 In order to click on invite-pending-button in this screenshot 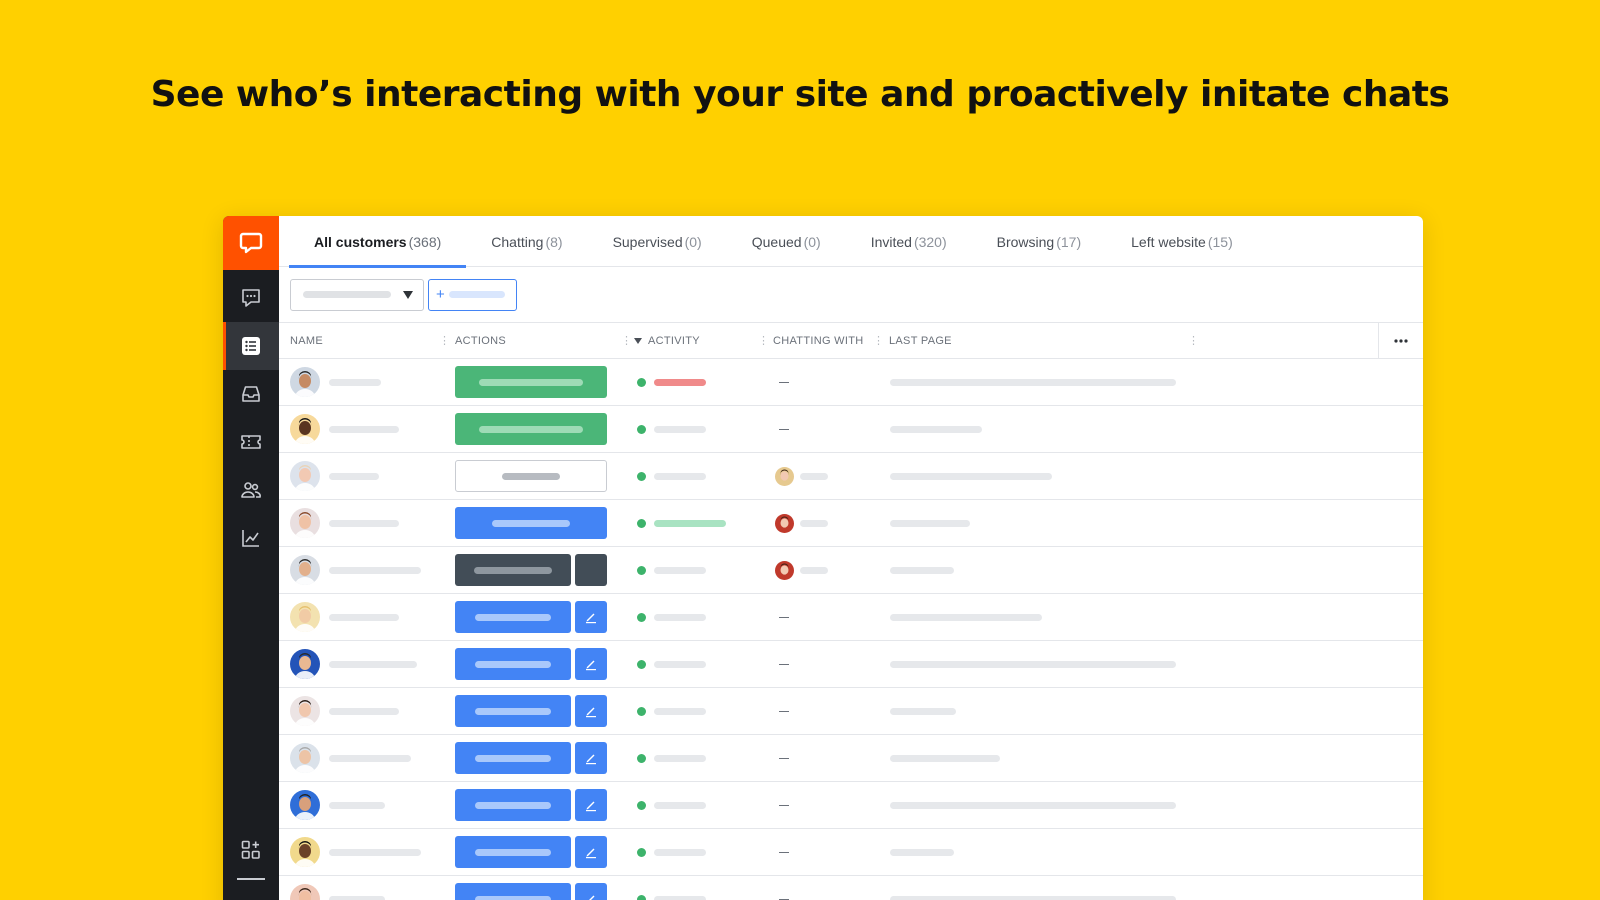, I will do `click(531, 476)`.